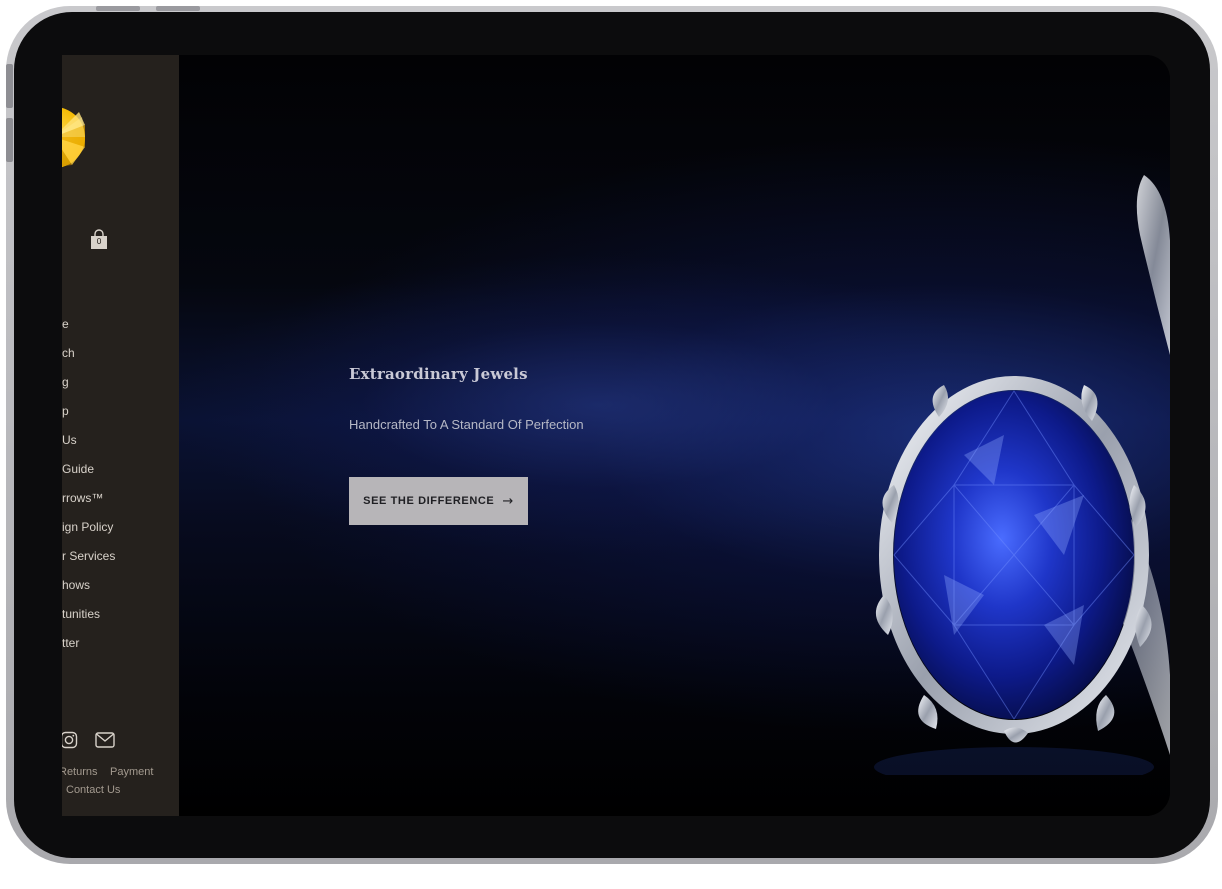 The image size is (1222, 889). Describe the element at coordinates (65, 324) in the screenshot. I see `nav-item-label: e` at that location.